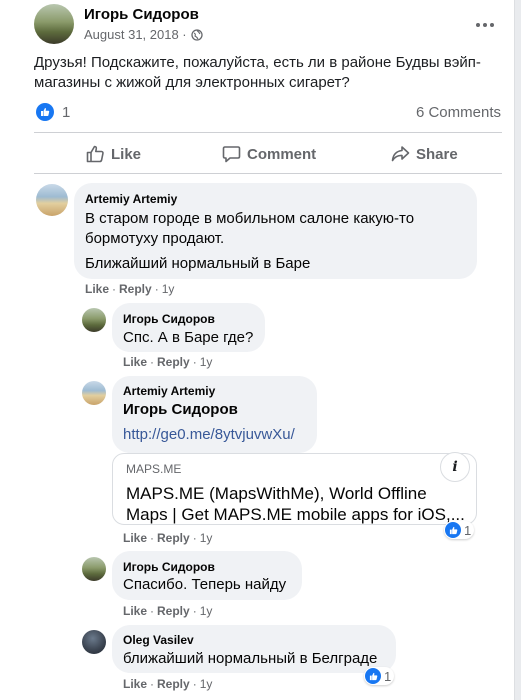 This screenshot has width=521, height=700. What do you see at coordinates (180, 410) in the screenshot?
I see `mention-link: Игорь Сидоров` at bounding box center [180, 410].